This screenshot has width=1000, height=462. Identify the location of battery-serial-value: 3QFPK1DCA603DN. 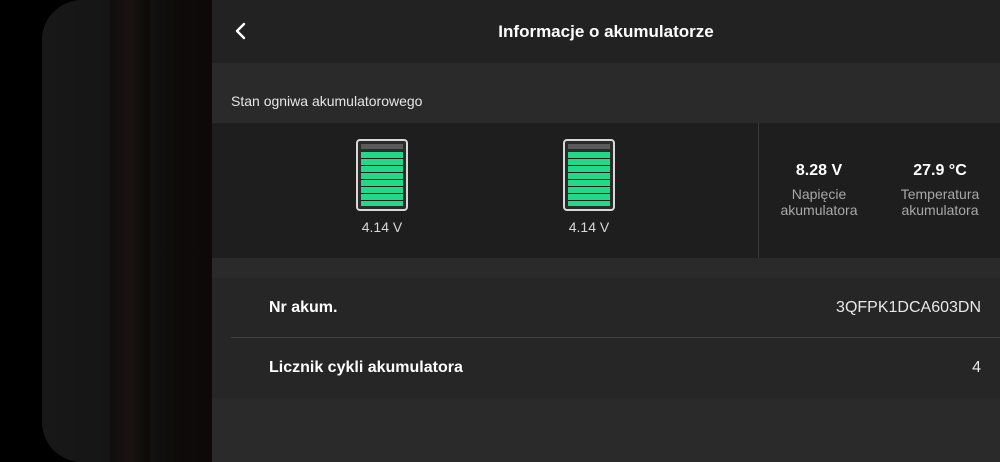
(908, 307).